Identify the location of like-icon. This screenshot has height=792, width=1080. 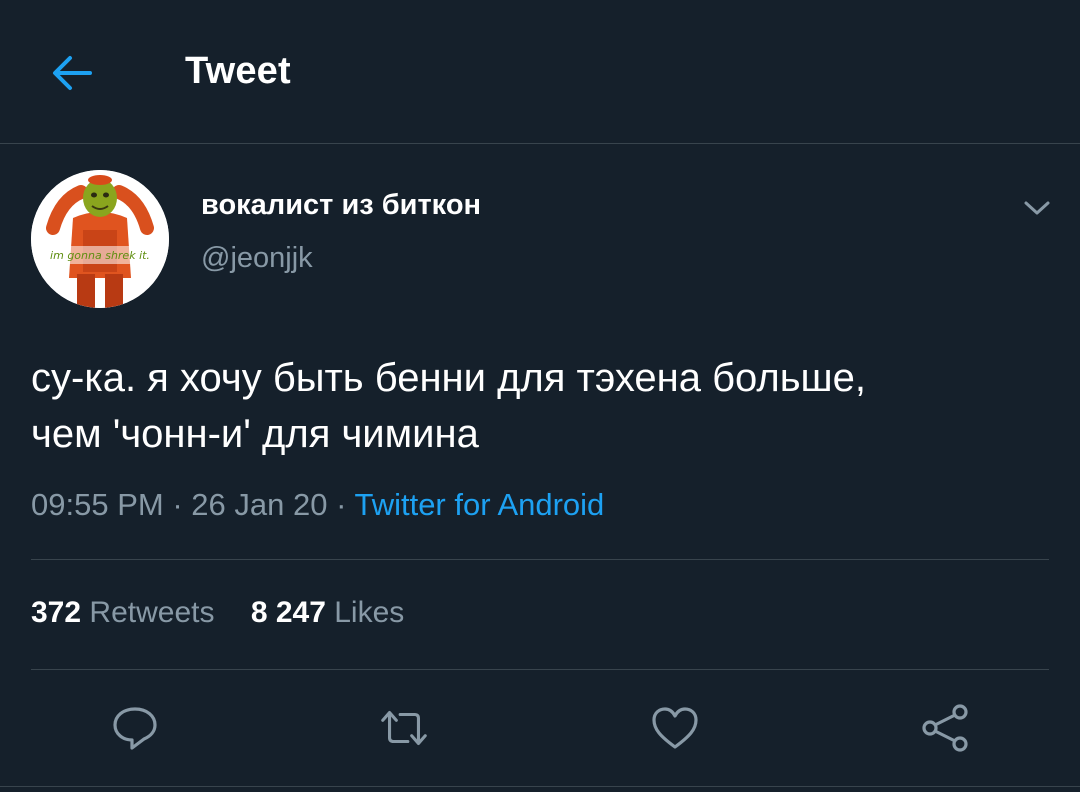
(675, 728).